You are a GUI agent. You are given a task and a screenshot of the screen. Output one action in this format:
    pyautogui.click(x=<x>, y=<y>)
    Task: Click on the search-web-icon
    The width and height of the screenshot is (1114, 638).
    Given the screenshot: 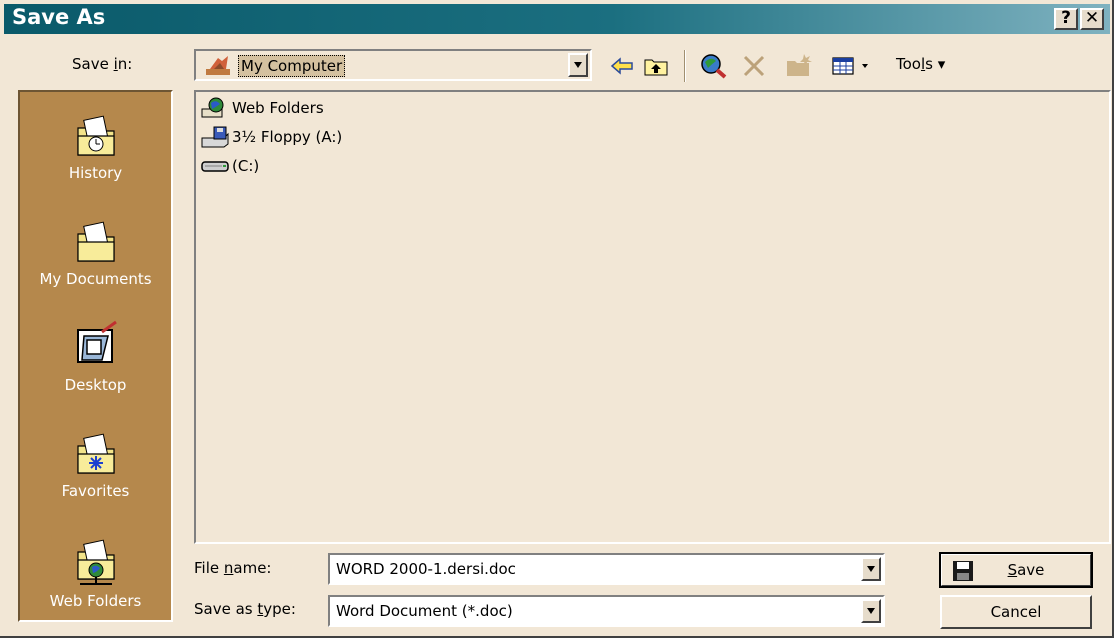 What is the action you would take?
    pyautogui.click(x=714, y=66)
    